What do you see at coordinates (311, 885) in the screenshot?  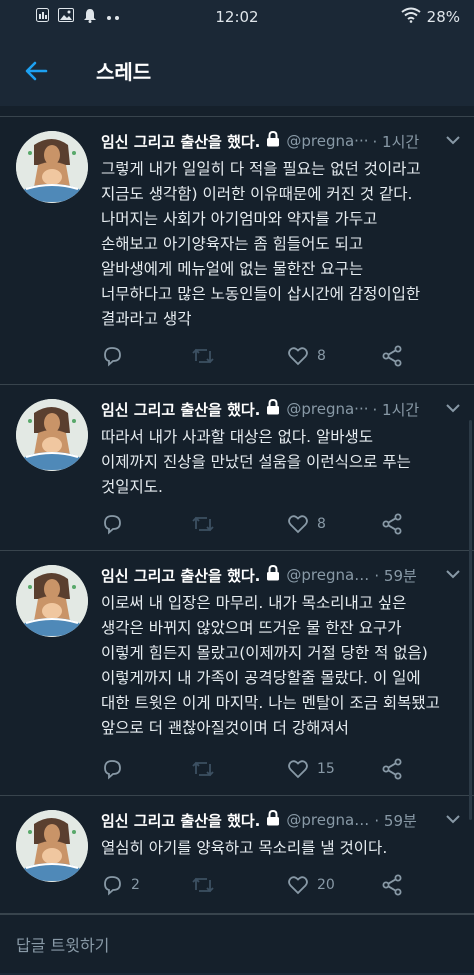 I see `like-button: 20` at bounding box center [311, 885].